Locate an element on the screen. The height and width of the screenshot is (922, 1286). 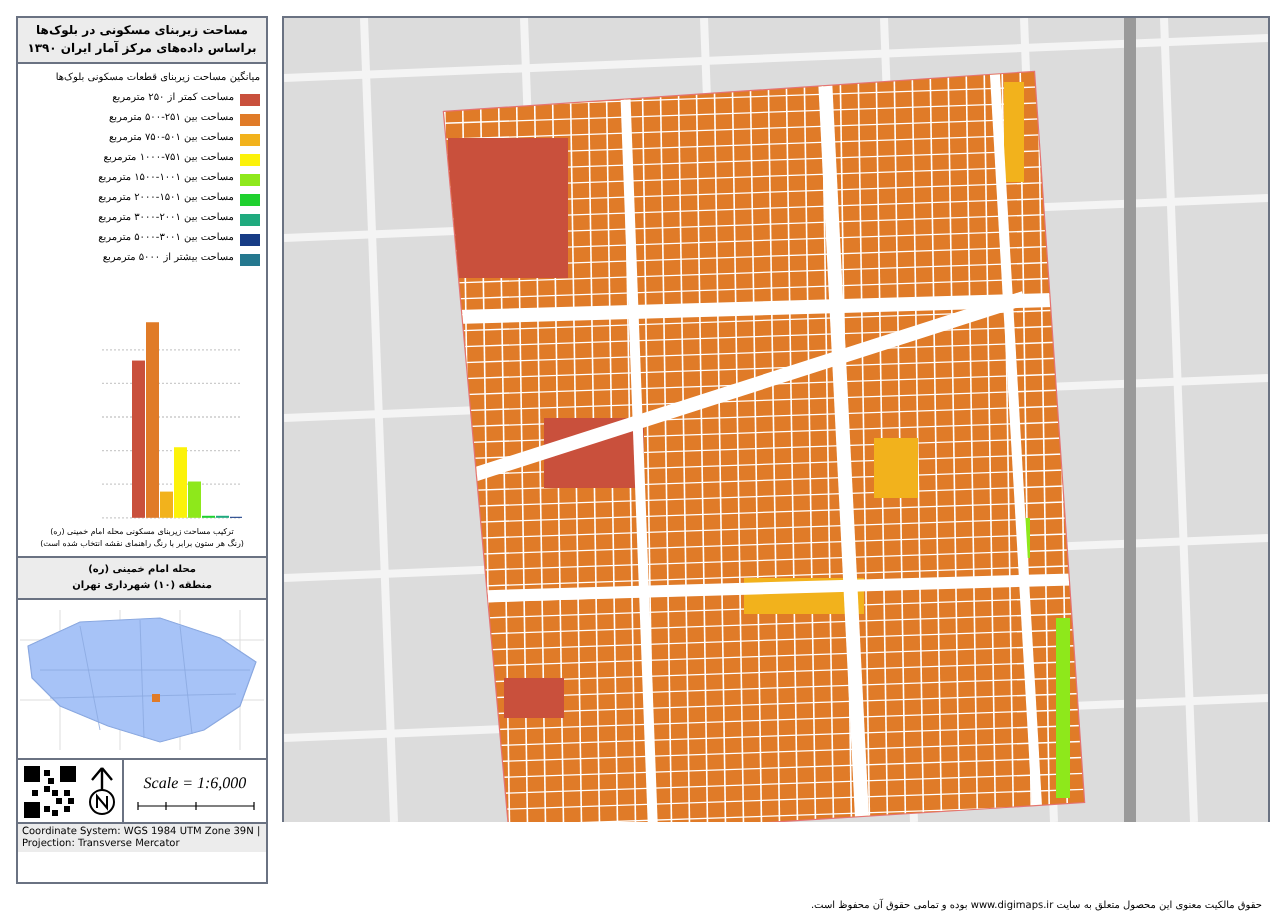
scale-text: Scale = 1:6,000 is located at coordinates (195, 784).